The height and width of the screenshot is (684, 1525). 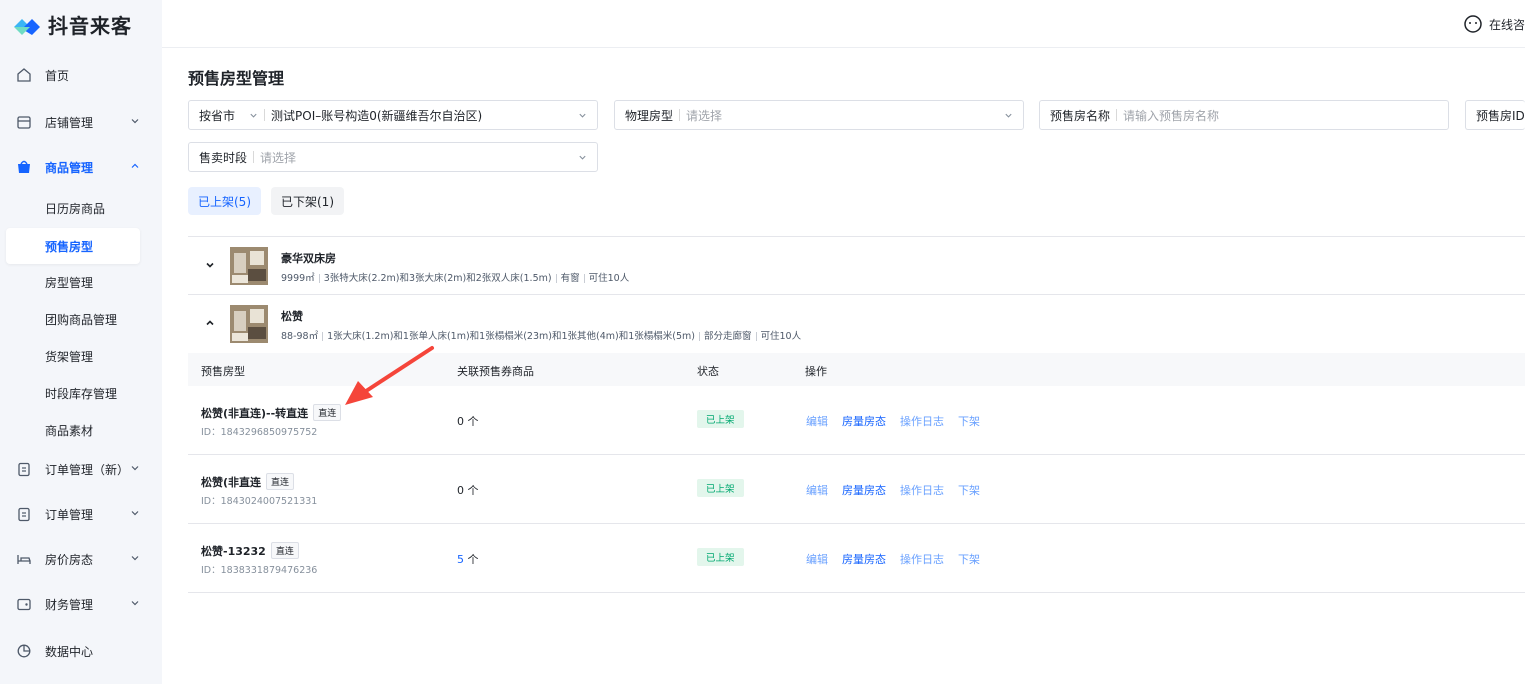 I want to click on row-ops: 编辑 房量房态 操作日志 下架, so click(x=893, y=490).